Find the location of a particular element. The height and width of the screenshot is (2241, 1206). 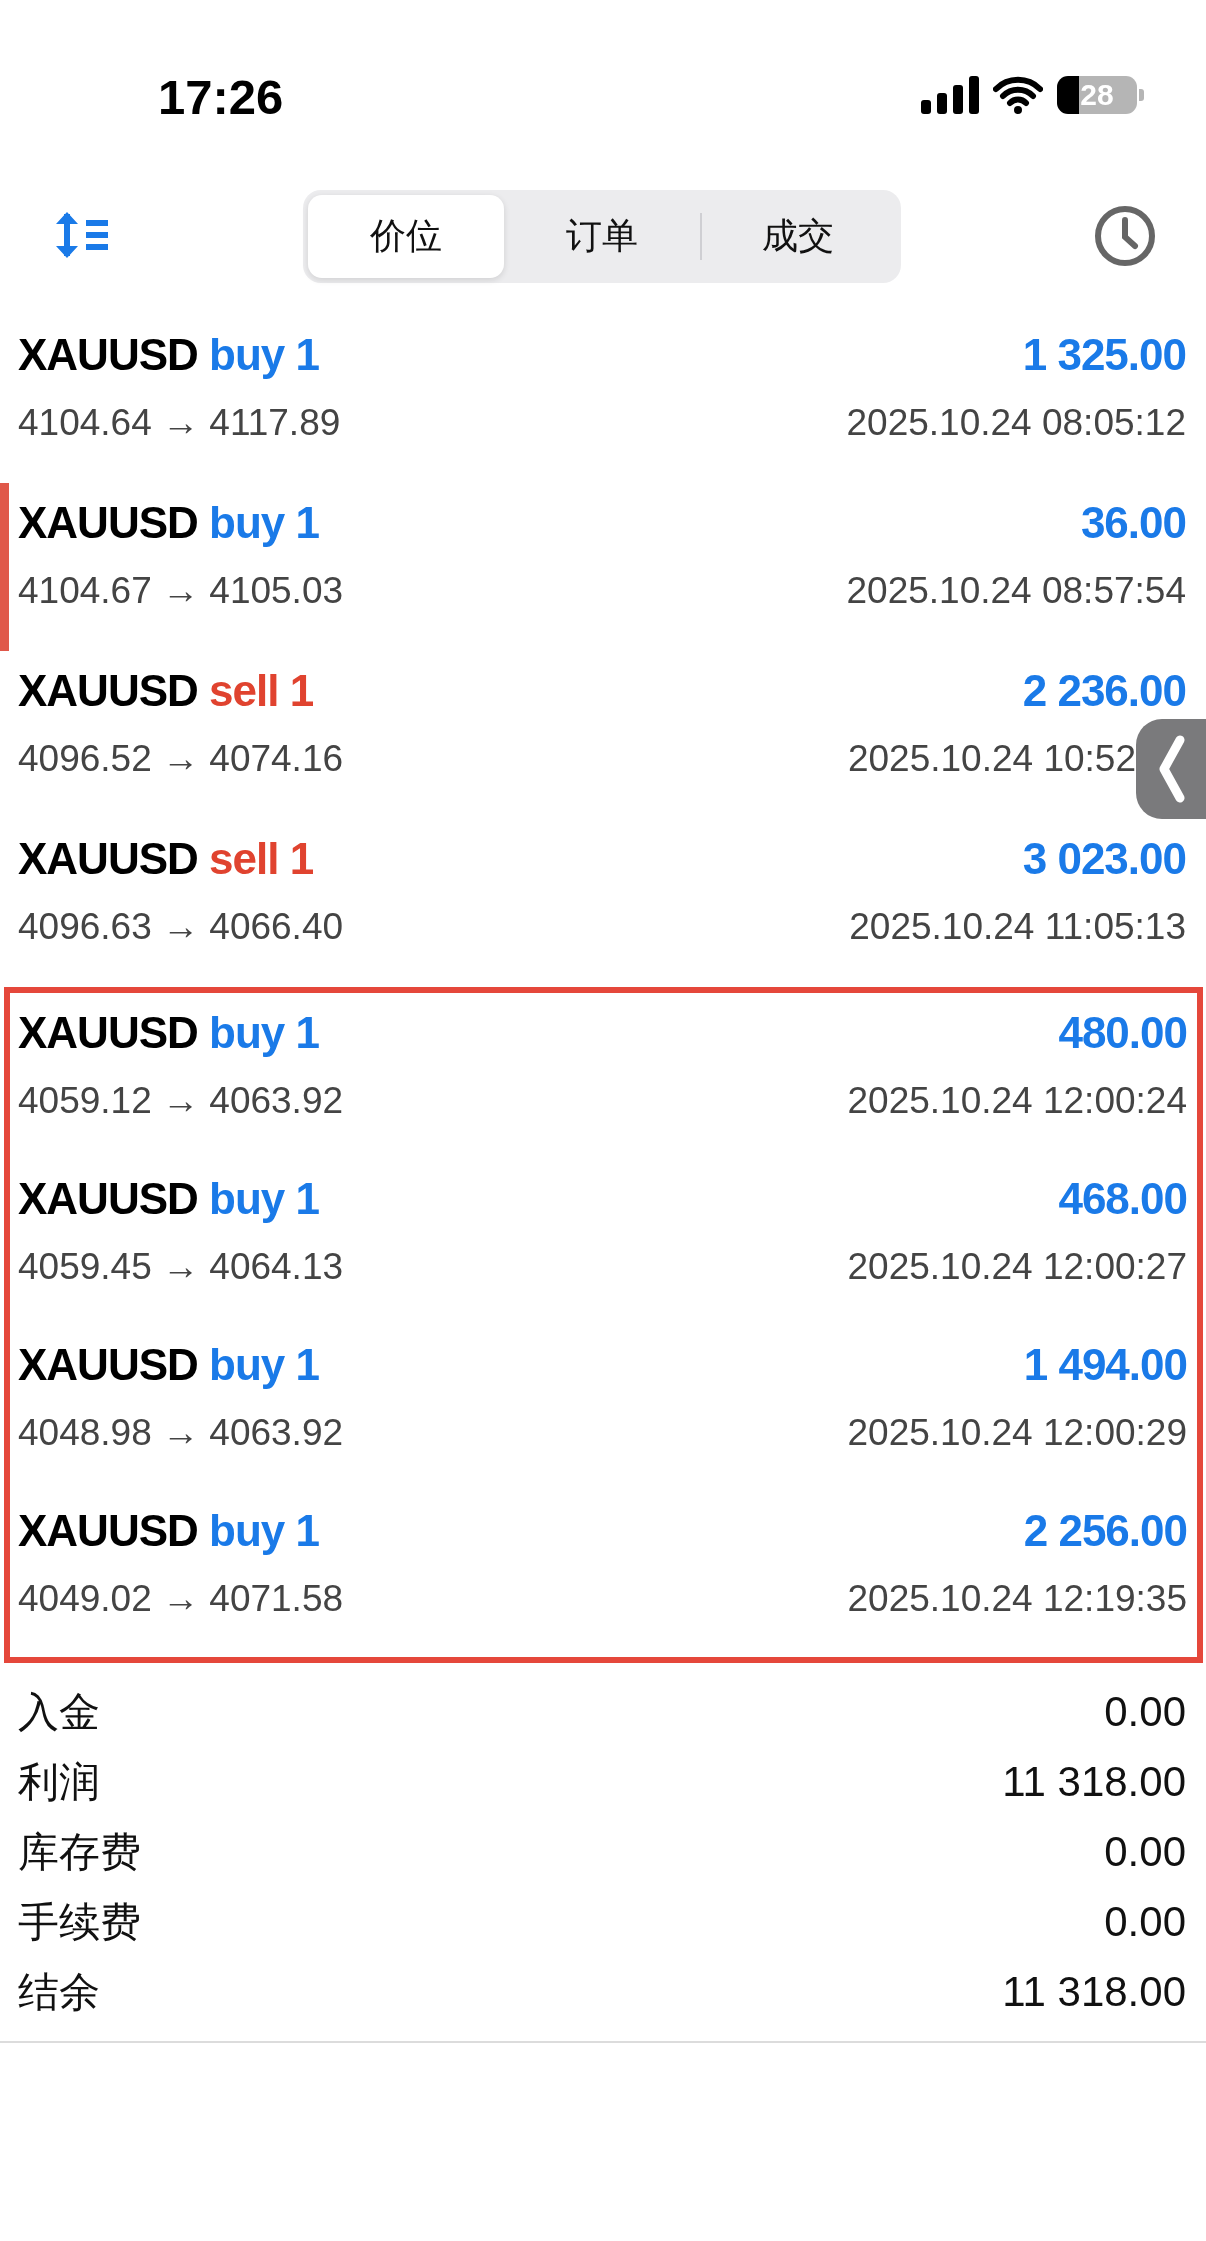

trade-time: 2025.10.24 08:05:12 is located at coordinates (1016, 423).